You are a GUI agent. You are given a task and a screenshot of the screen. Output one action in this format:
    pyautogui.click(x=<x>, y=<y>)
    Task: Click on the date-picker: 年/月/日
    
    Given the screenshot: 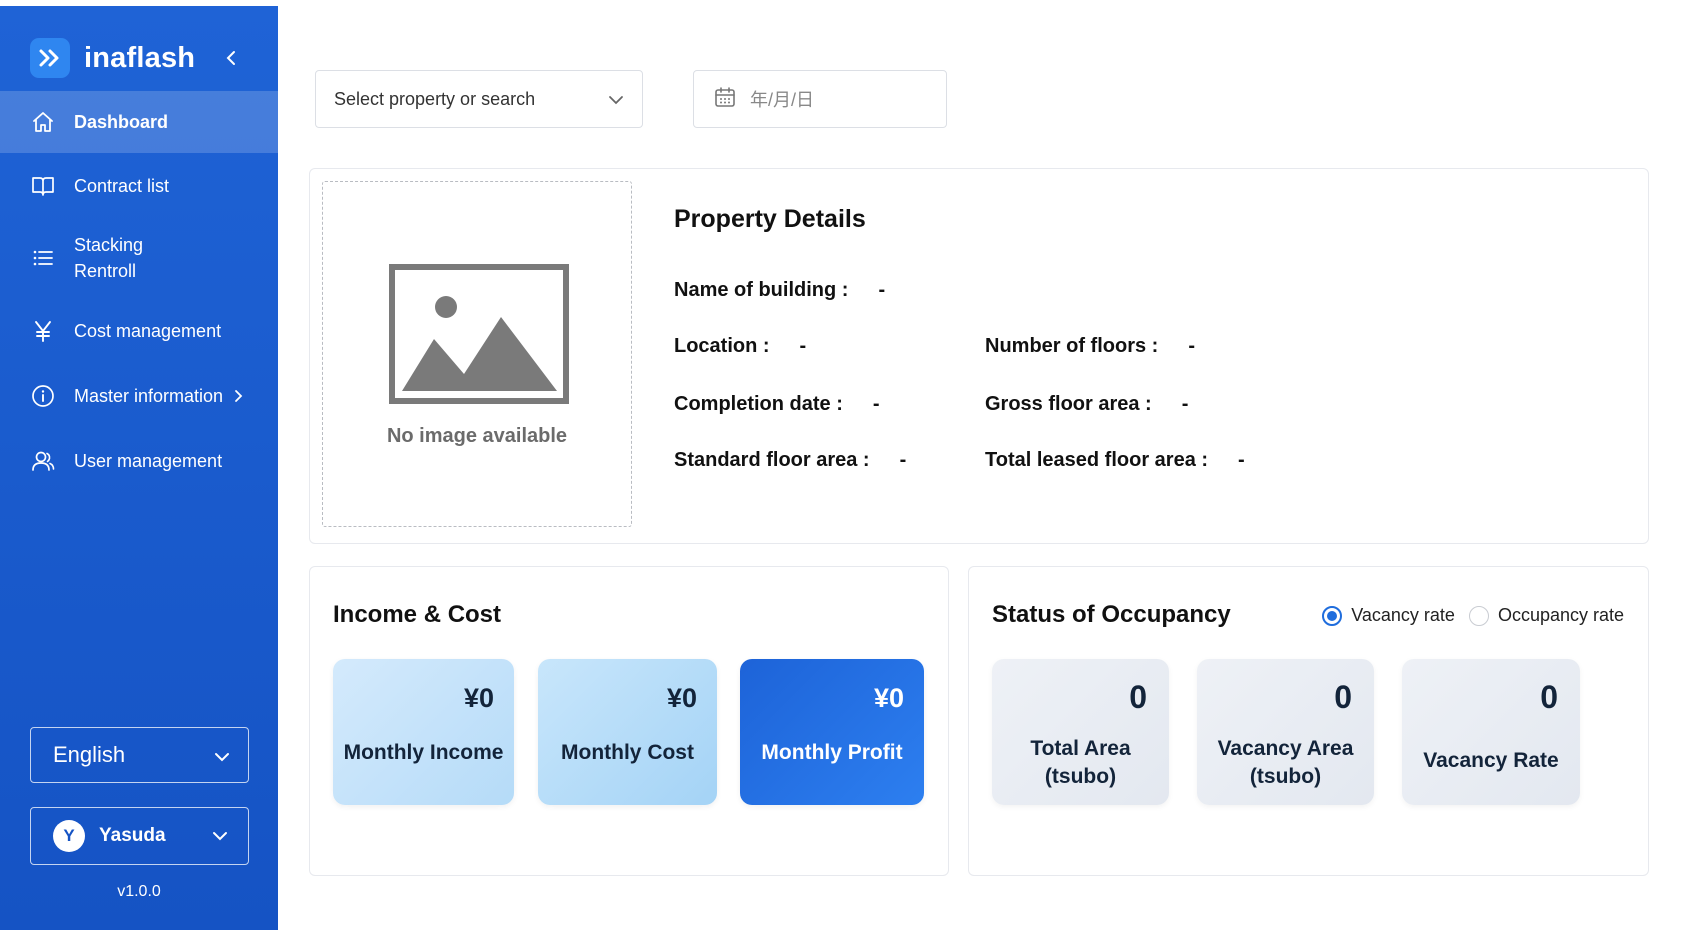 What is the action you would take?
    pyautogui.click(x=820, y=99)
    